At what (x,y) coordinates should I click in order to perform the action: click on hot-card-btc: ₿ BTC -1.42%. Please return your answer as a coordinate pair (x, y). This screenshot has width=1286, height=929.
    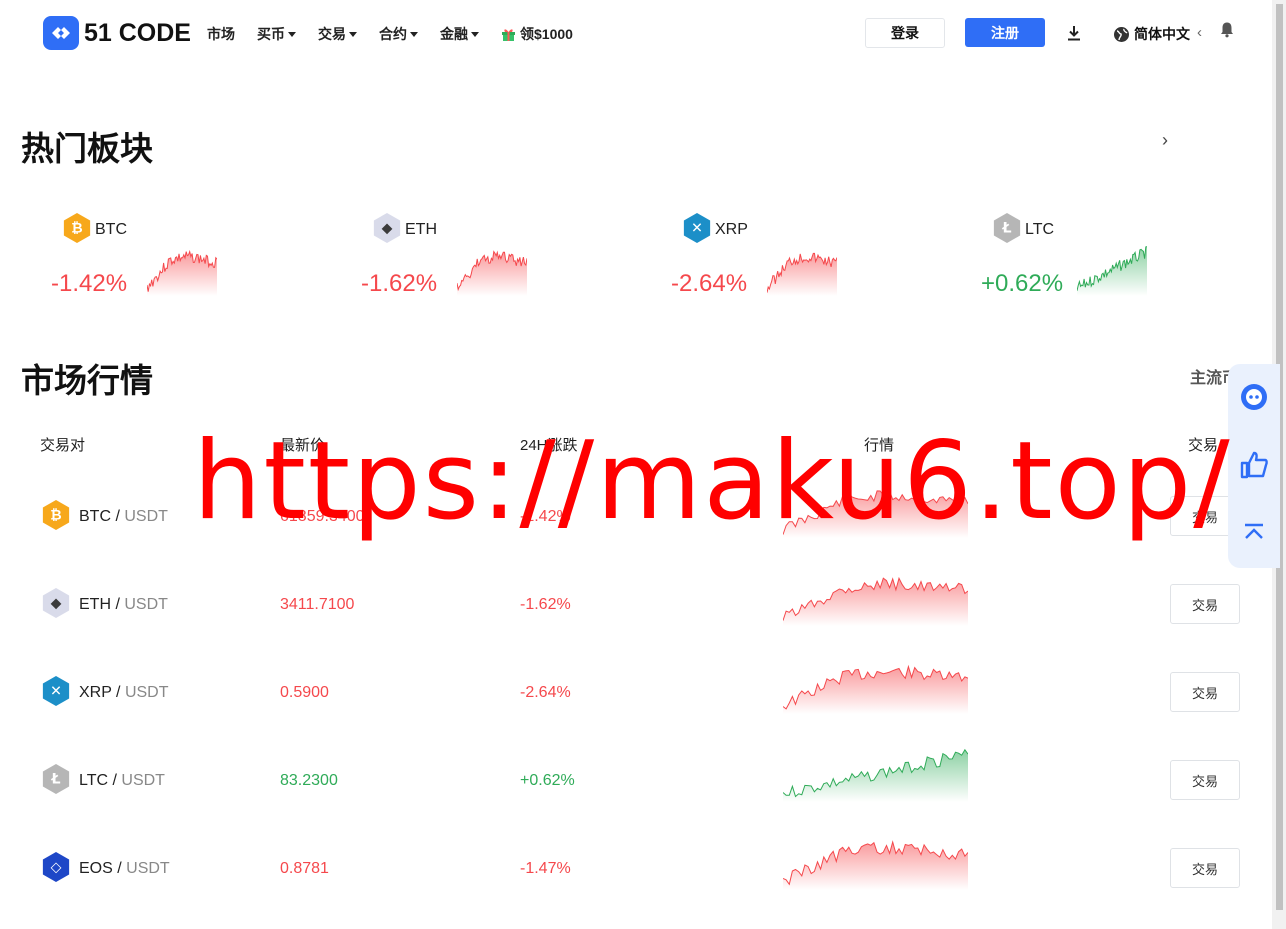
    Looking at the image, I should click on (151, 260).